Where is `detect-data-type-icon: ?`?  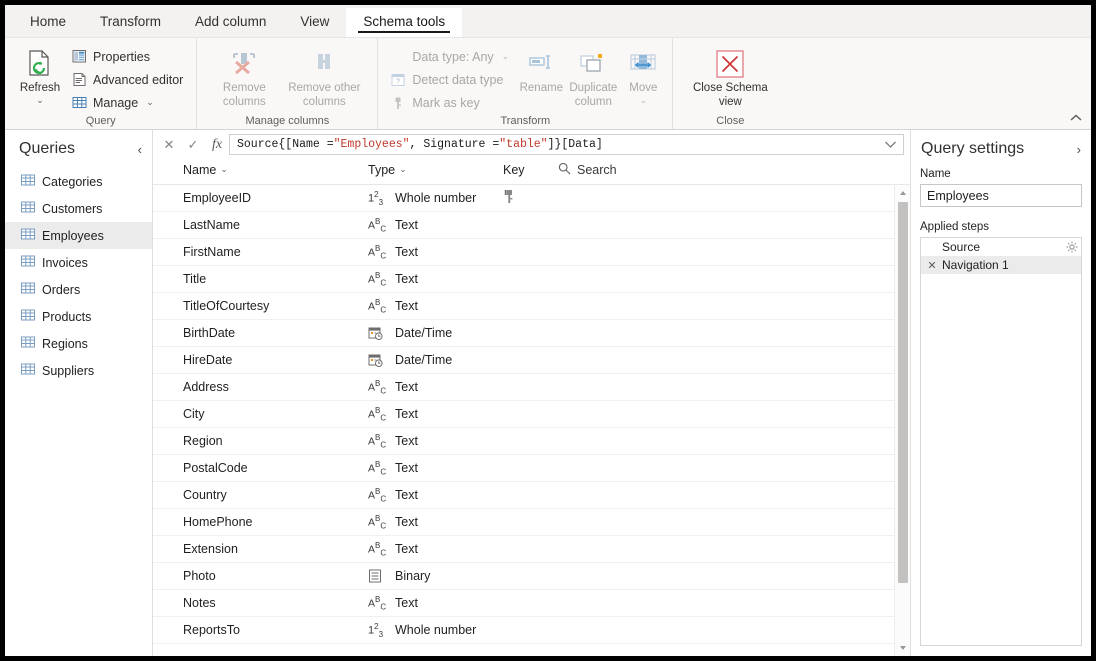 detect-data-type-icon: ? is located at coordinates (398, 80).